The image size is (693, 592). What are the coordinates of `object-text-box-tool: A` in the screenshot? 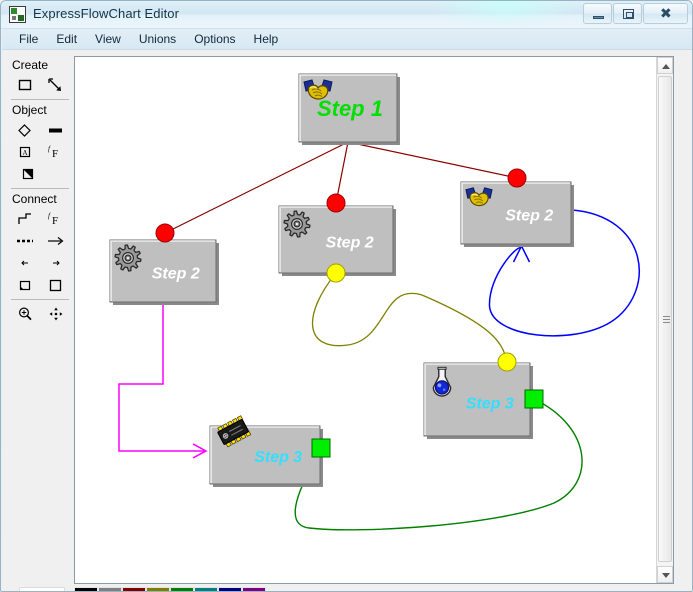 It's located at (25, 152).